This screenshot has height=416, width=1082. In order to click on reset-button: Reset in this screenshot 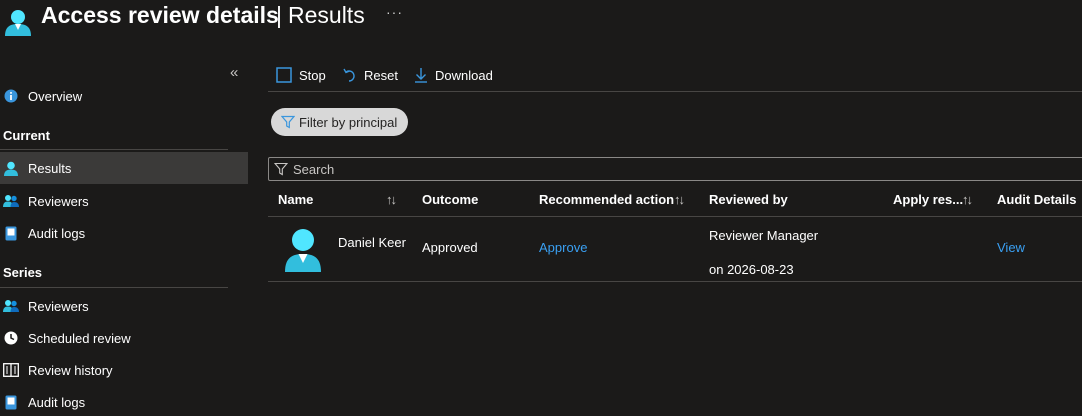, I will do `click(370, 75)`.